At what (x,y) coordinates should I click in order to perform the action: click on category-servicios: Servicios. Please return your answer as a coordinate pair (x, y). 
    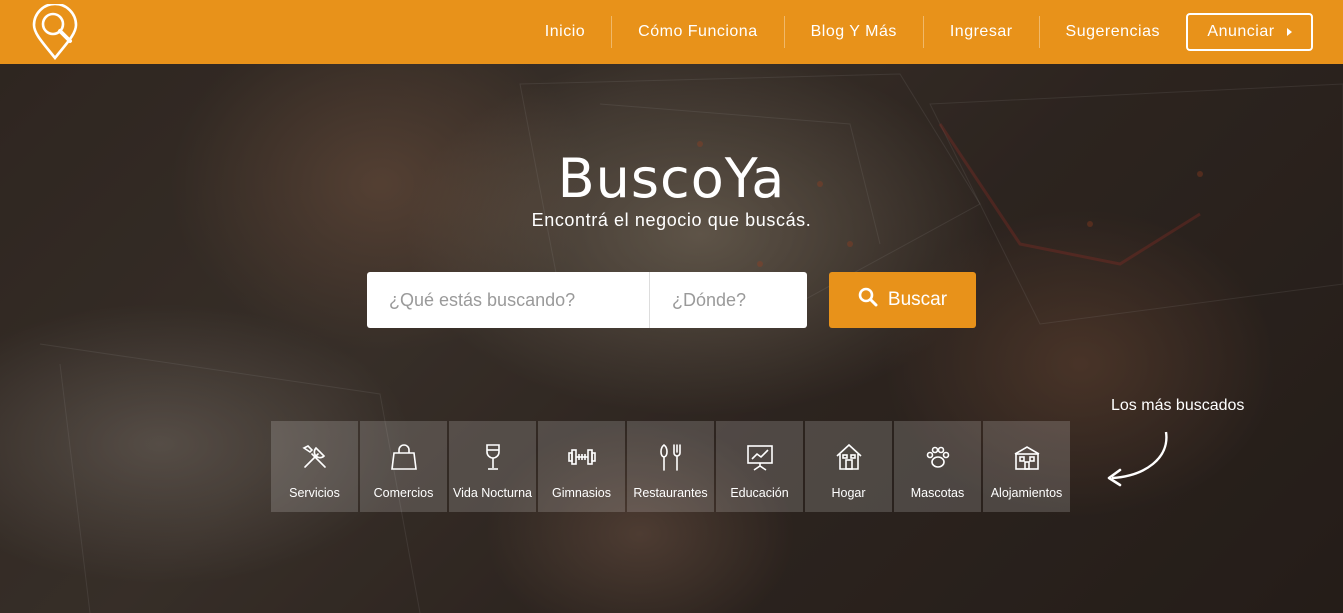
    Looking at the image, I should click on (314, 466).